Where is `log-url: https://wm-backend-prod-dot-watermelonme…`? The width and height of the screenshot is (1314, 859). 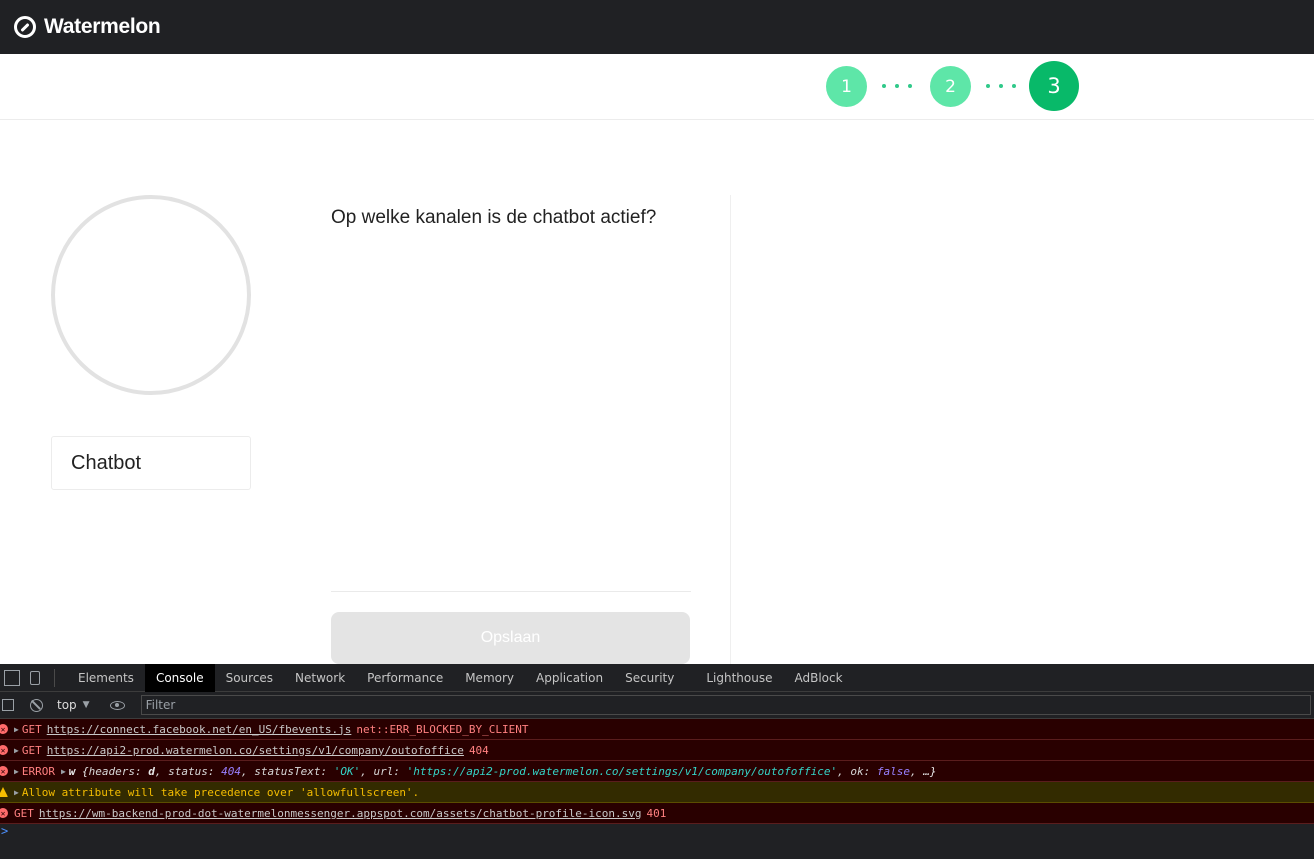
log-url: https://wm-backend-prod-dot-watermelonme… is located at coordinates (340, 813).